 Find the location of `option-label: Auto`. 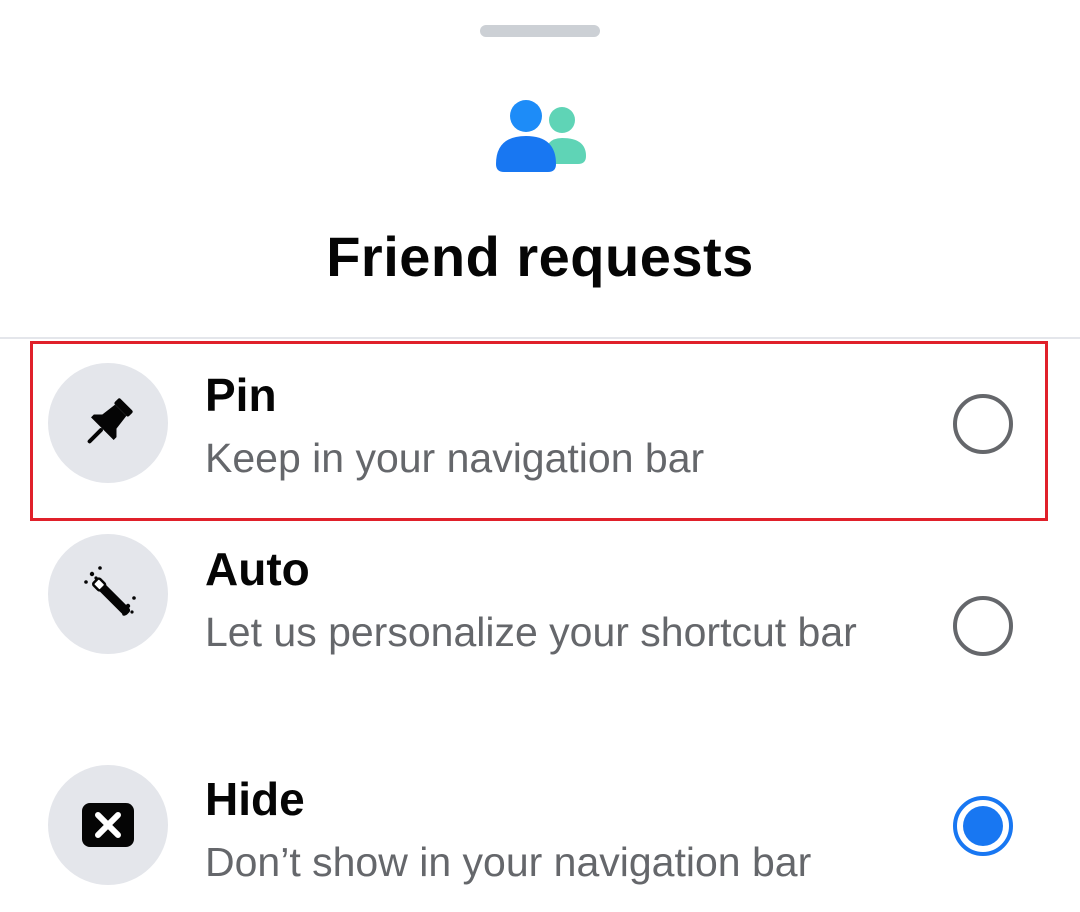

option-label: Auto is located at coordinates (257, 569).